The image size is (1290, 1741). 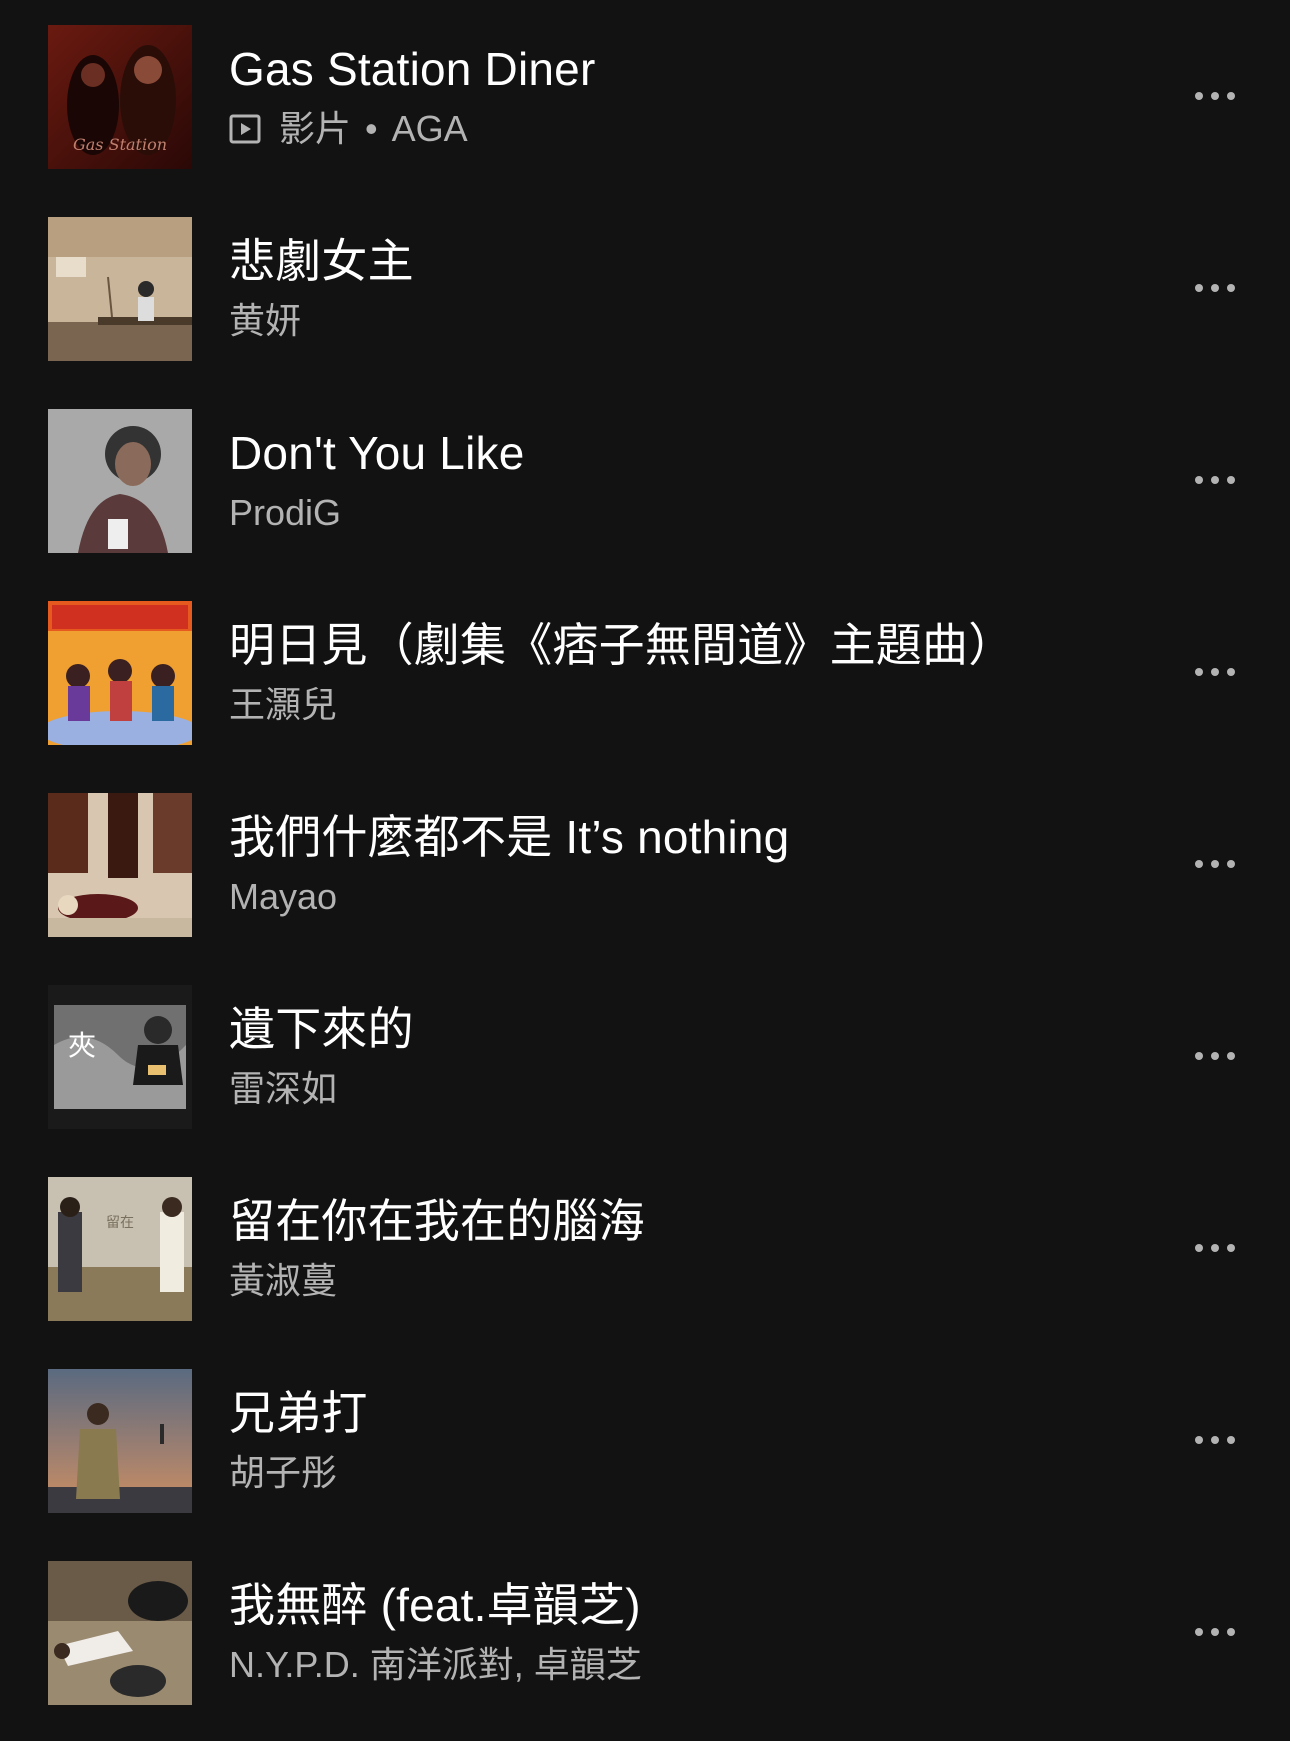 I want to click on track-subtitle: 黃淑蔓, so click(x=283, y=1281).